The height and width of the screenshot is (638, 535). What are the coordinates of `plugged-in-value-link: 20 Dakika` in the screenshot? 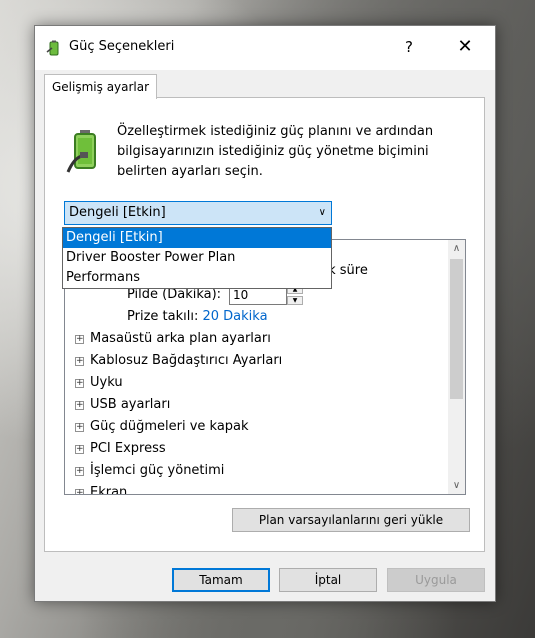 It's located at (234, 316).